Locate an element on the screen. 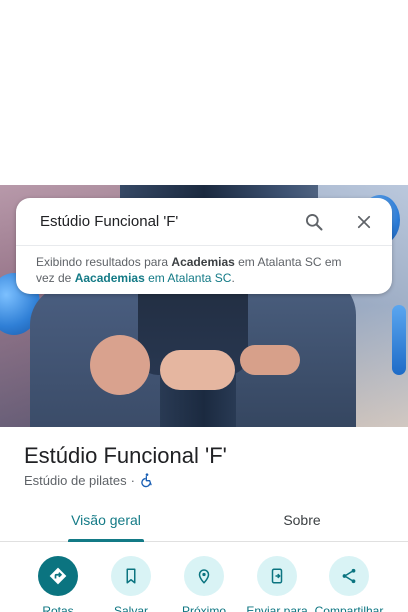 Image resolution: width=408 pixels, height=612 pixels. save-label: Salvar is located at coordinates (130, 608).